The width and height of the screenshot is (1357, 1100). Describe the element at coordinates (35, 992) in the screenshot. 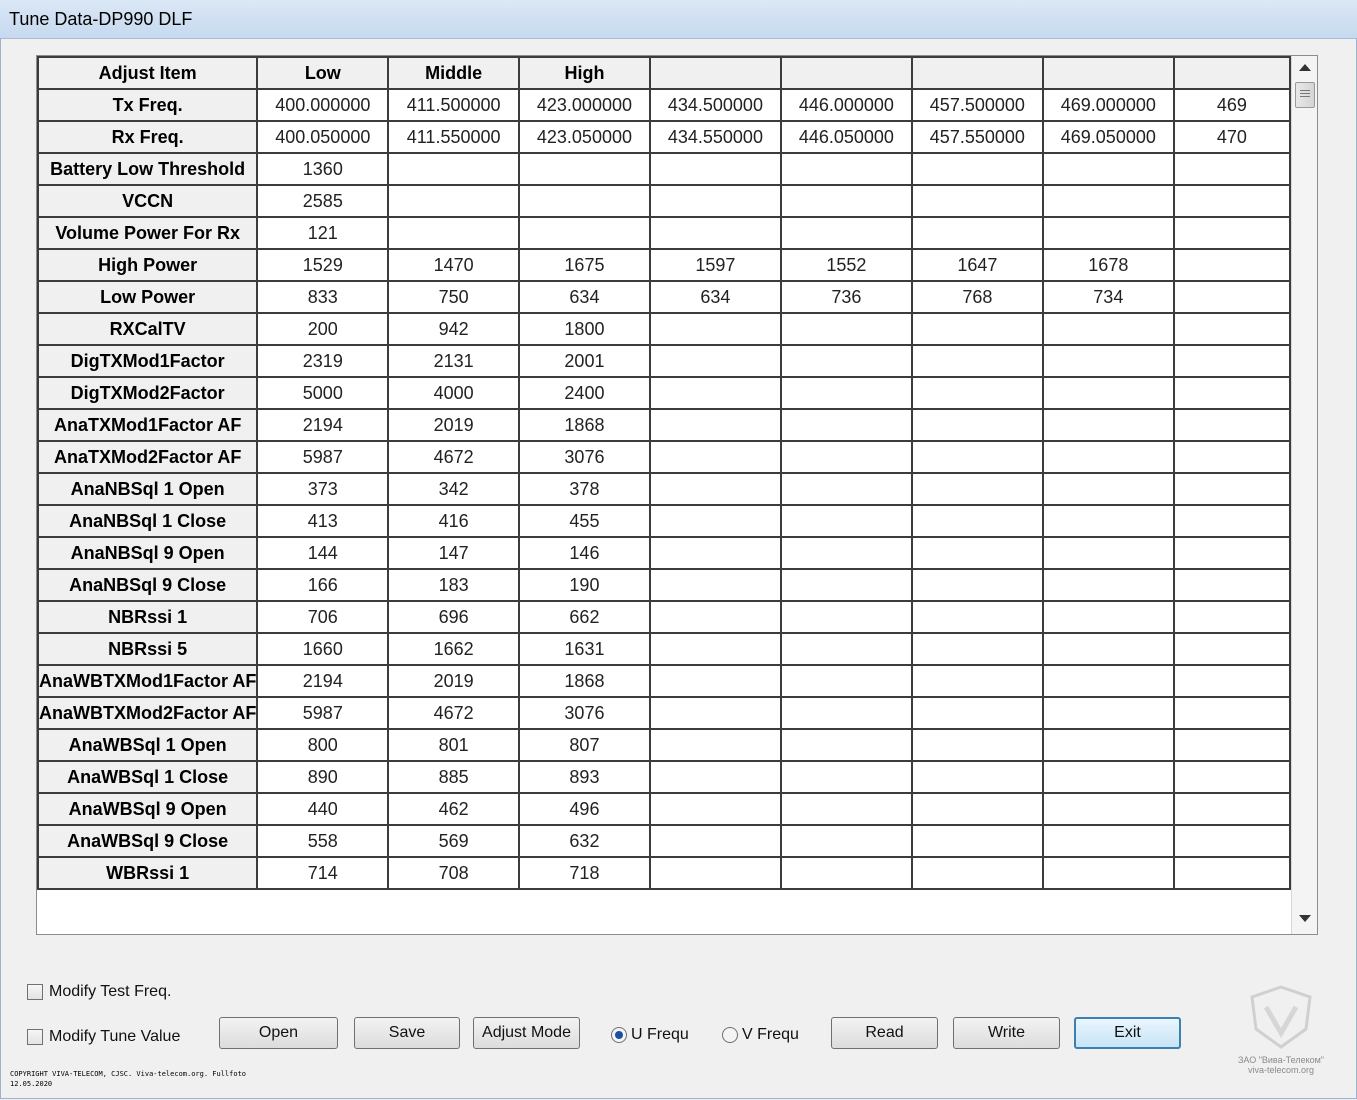

I see `checkbox-icon` at that location.